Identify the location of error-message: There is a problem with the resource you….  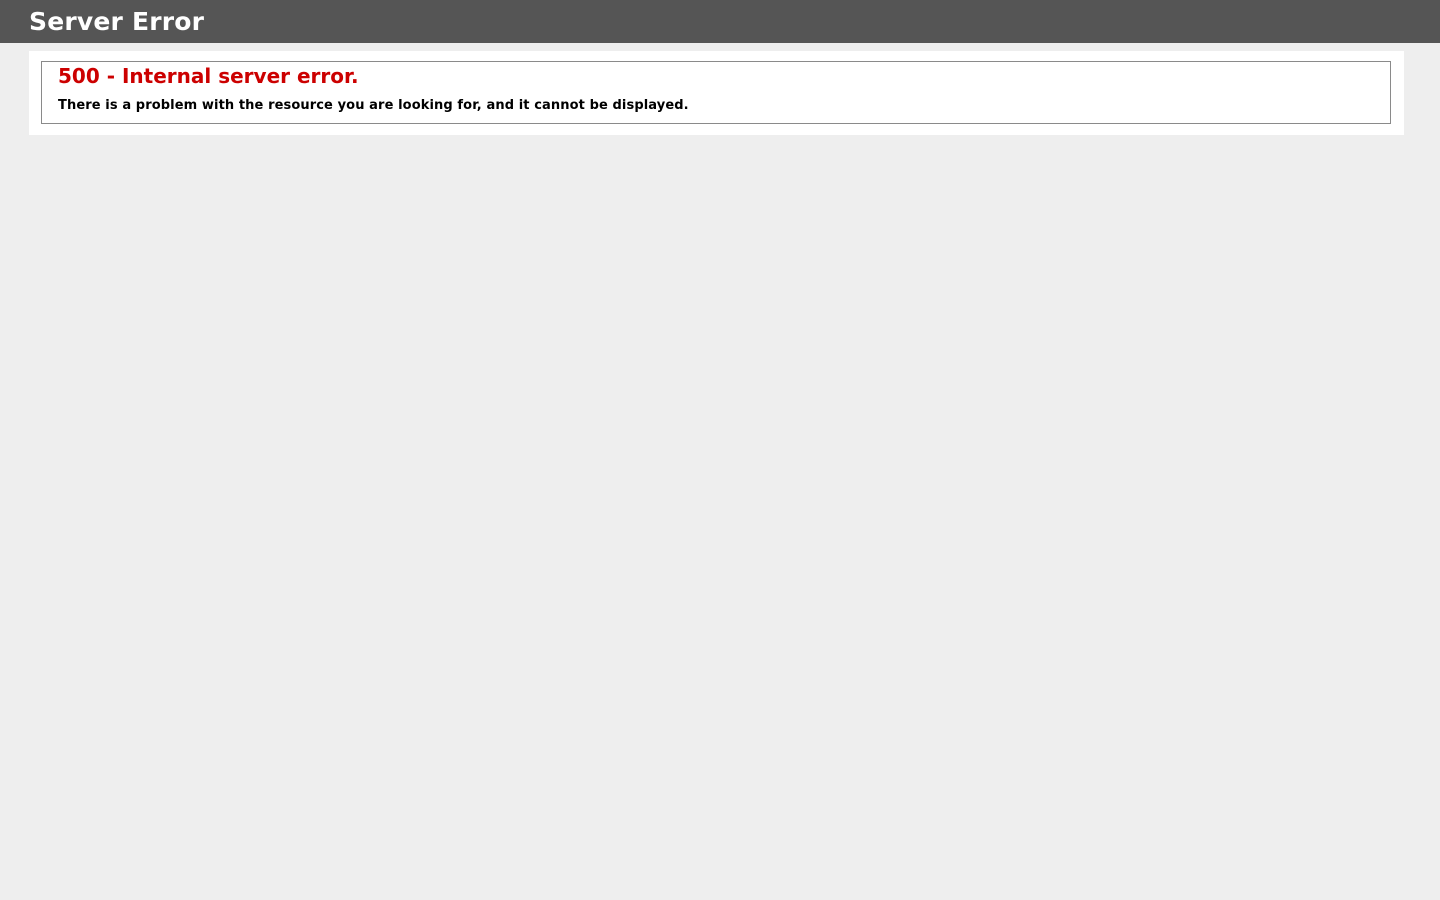
(373, 105).